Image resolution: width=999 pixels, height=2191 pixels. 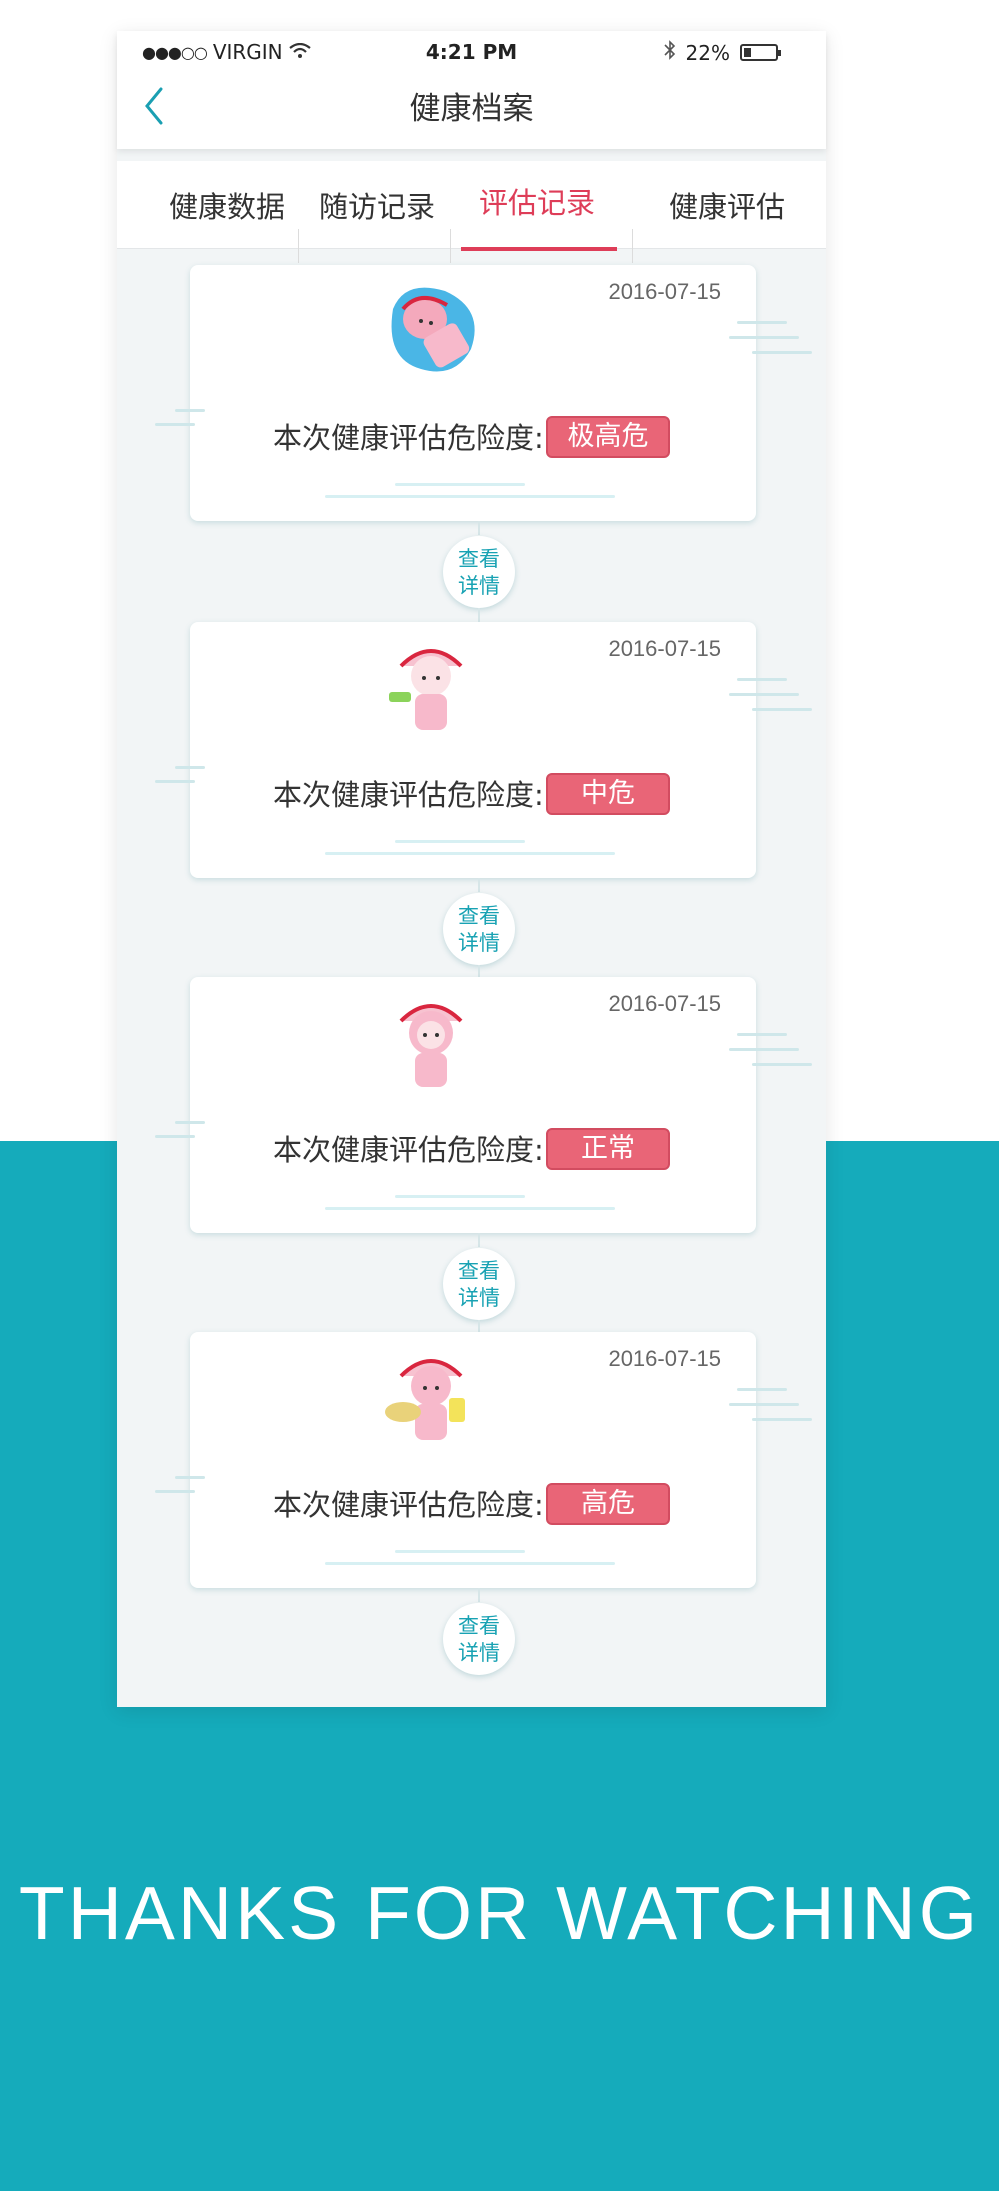 What do you see at coordinates (473, 393) in the screenshot?
I see `record-card: 2016-07-15 本次健康评估危险度: 极高危` at bounding box center [473, 393].